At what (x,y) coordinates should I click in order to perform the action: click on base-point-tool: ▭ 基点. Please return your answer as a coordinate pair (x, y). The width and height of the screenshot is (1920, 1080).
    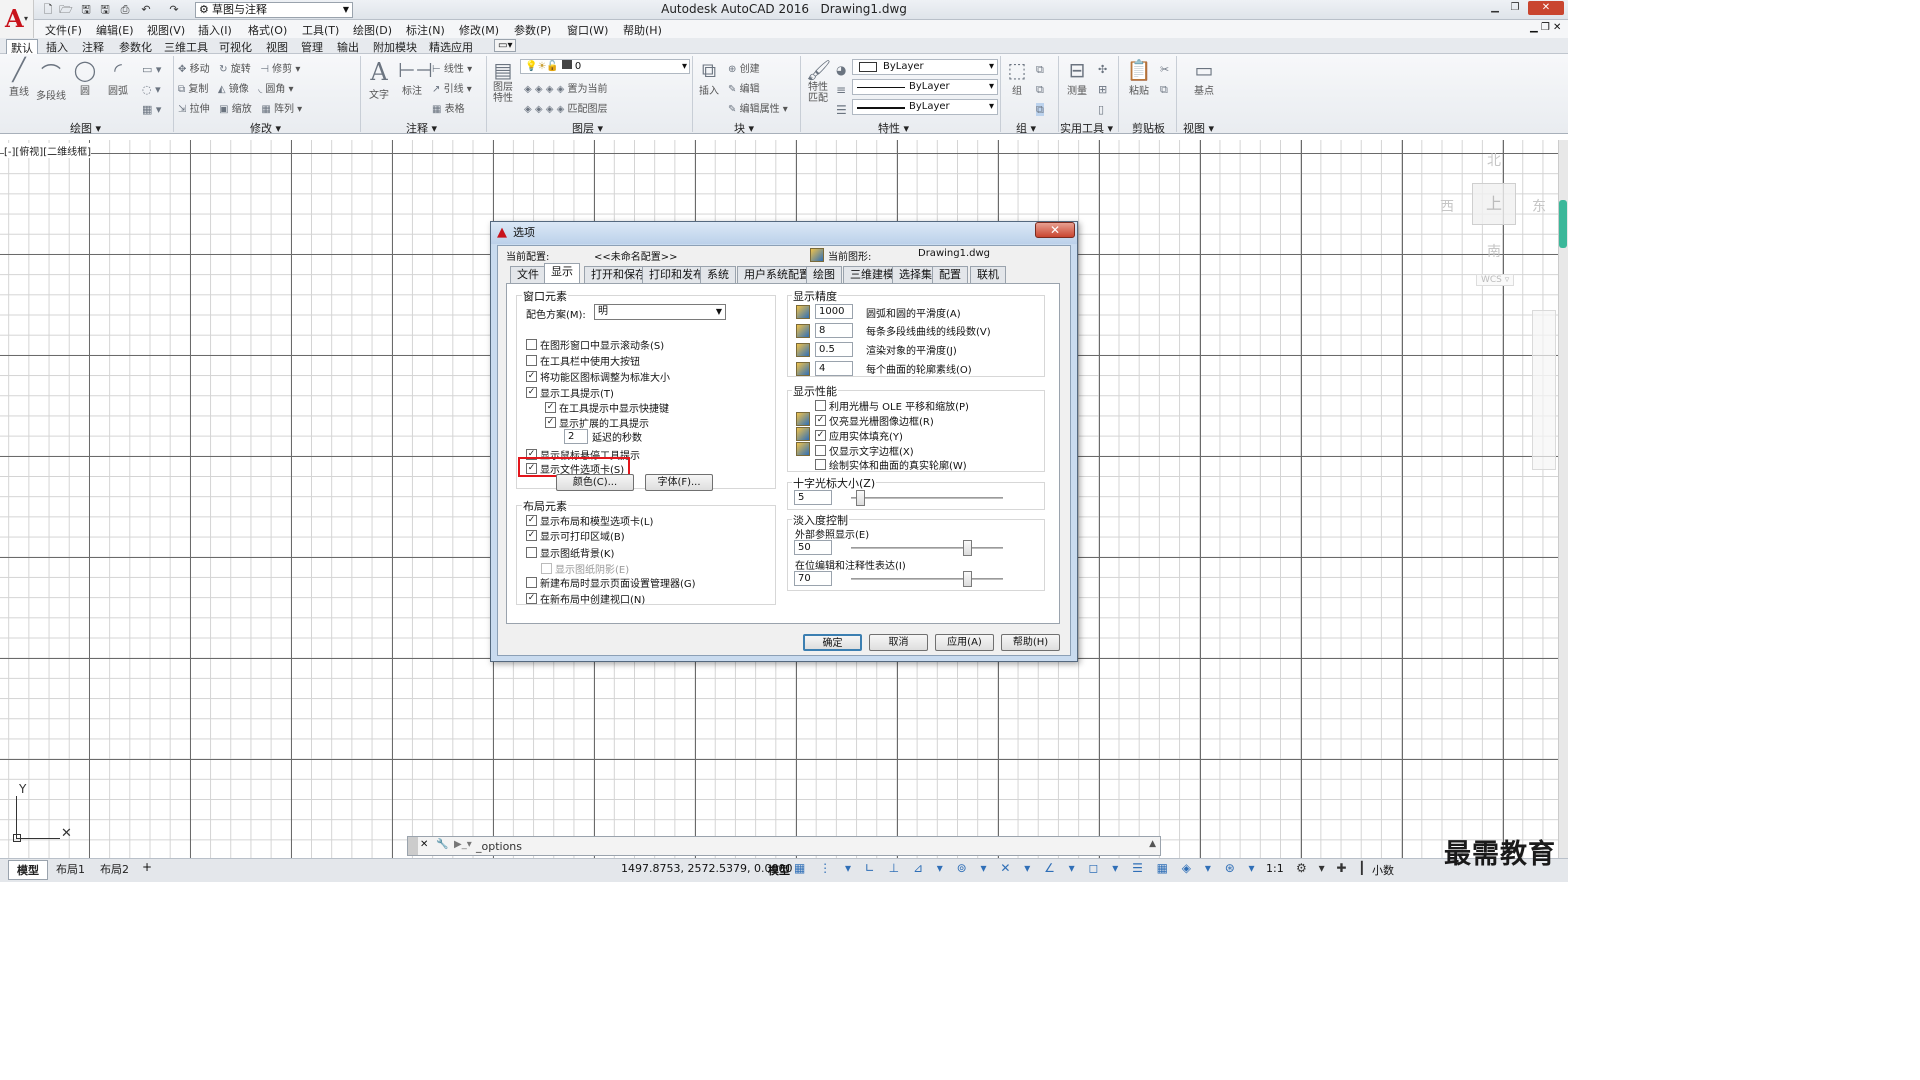
    Looking at the image, I should click on (1204, 77).